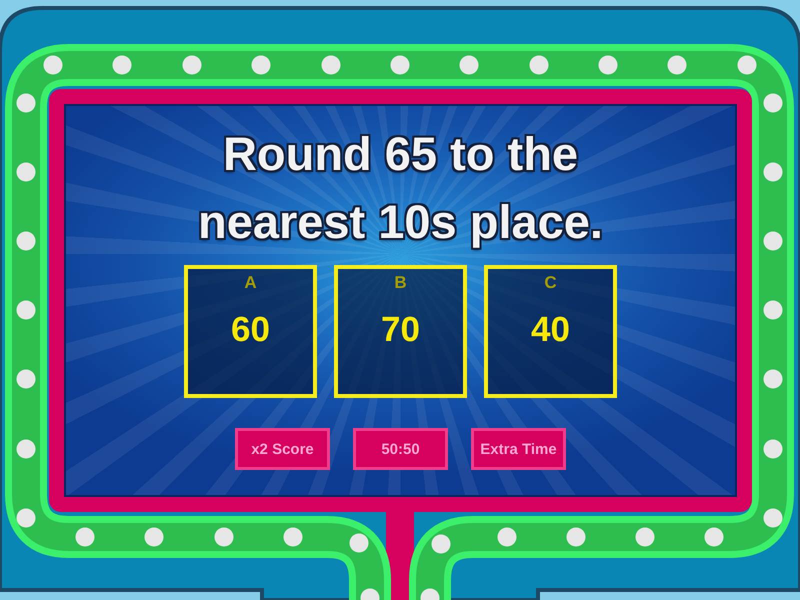 This screenshot has width=800, height=600. I want to click on answer-value: 70, so click(400, 330).